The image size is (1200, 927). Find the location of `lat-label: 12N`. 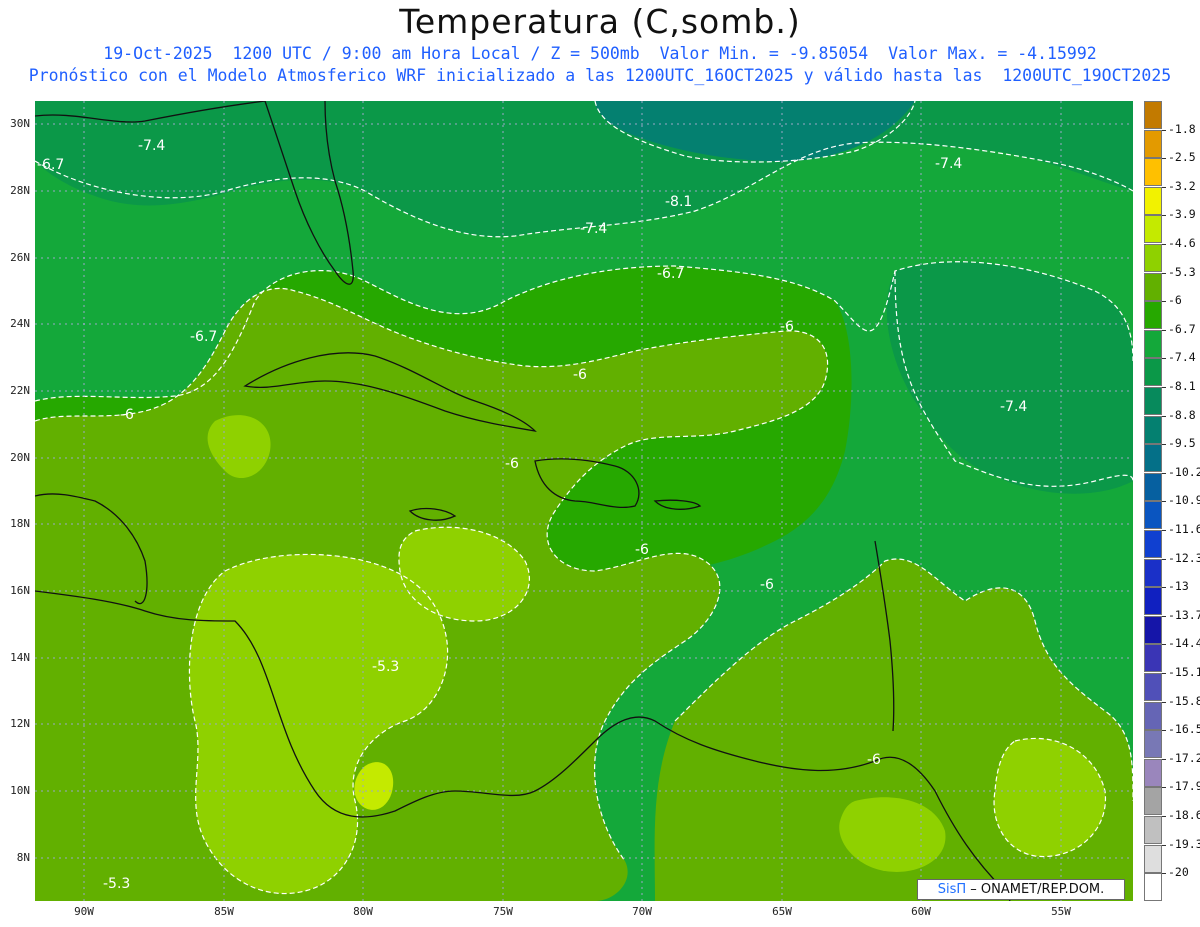

lat-label: 12N is located at coordinates (20, 723).